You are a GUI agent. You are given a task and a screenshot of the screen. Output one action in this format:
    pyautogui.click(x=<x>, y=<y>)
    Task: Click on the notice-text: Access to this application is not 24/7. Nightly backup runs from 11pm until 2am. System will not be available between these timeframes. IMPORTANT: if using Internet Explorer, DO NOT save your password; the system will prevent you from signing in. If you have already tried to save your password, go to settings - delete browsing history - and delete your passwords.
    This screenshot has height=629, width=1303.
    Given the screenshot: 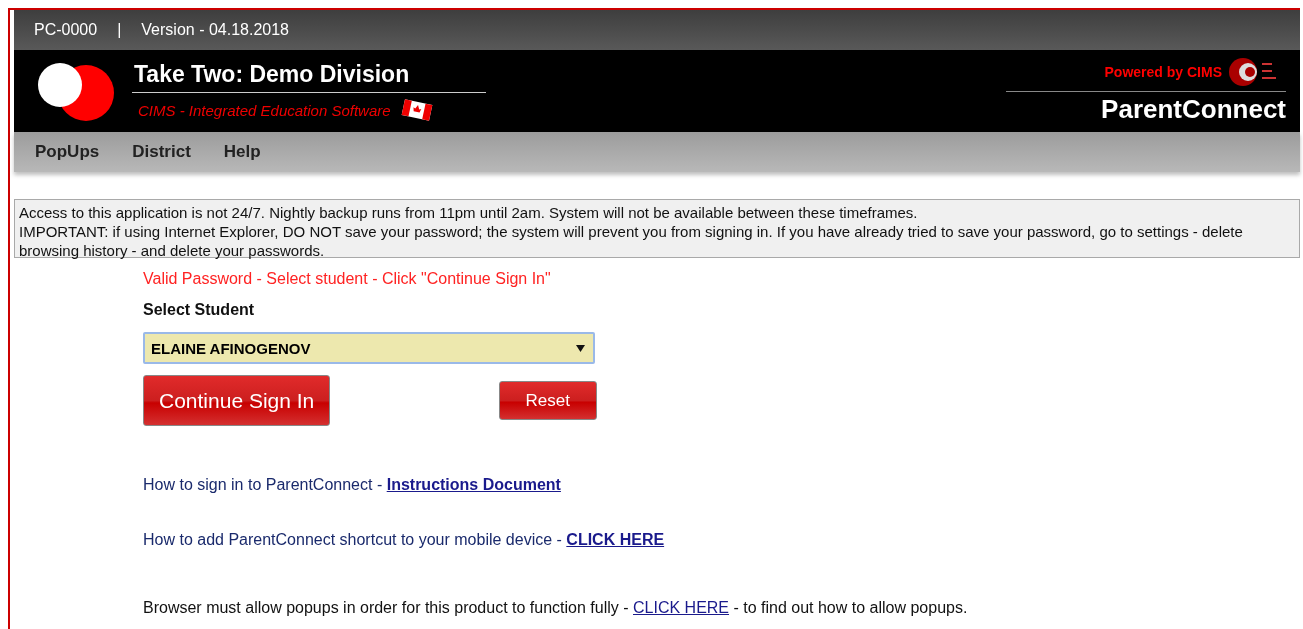 What is the action you would take?
    pyautogui.click(x=657, y=228)
    